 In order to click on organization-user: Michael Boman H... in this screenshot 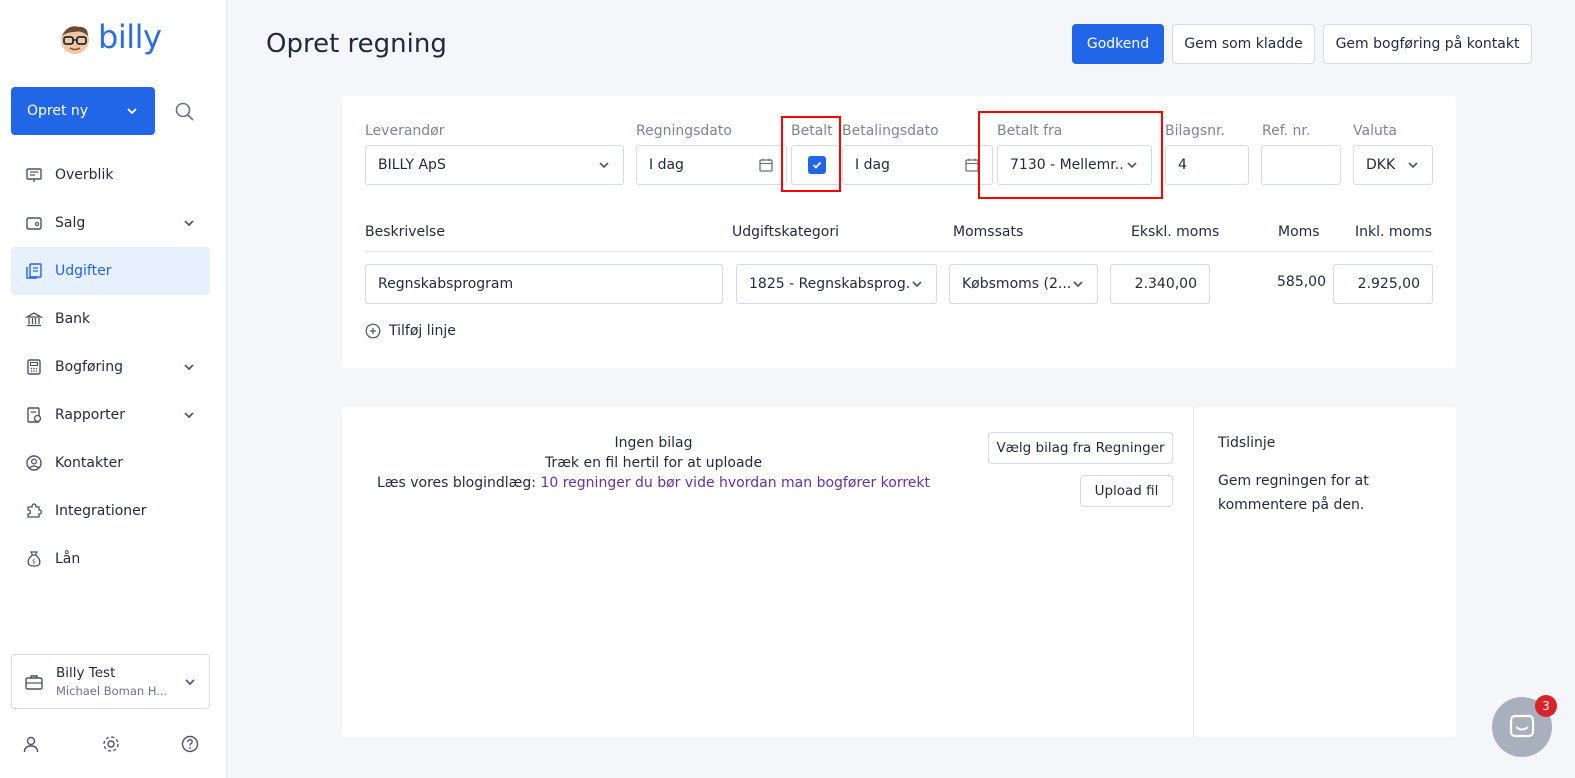, I will do `click(112, 691)`.